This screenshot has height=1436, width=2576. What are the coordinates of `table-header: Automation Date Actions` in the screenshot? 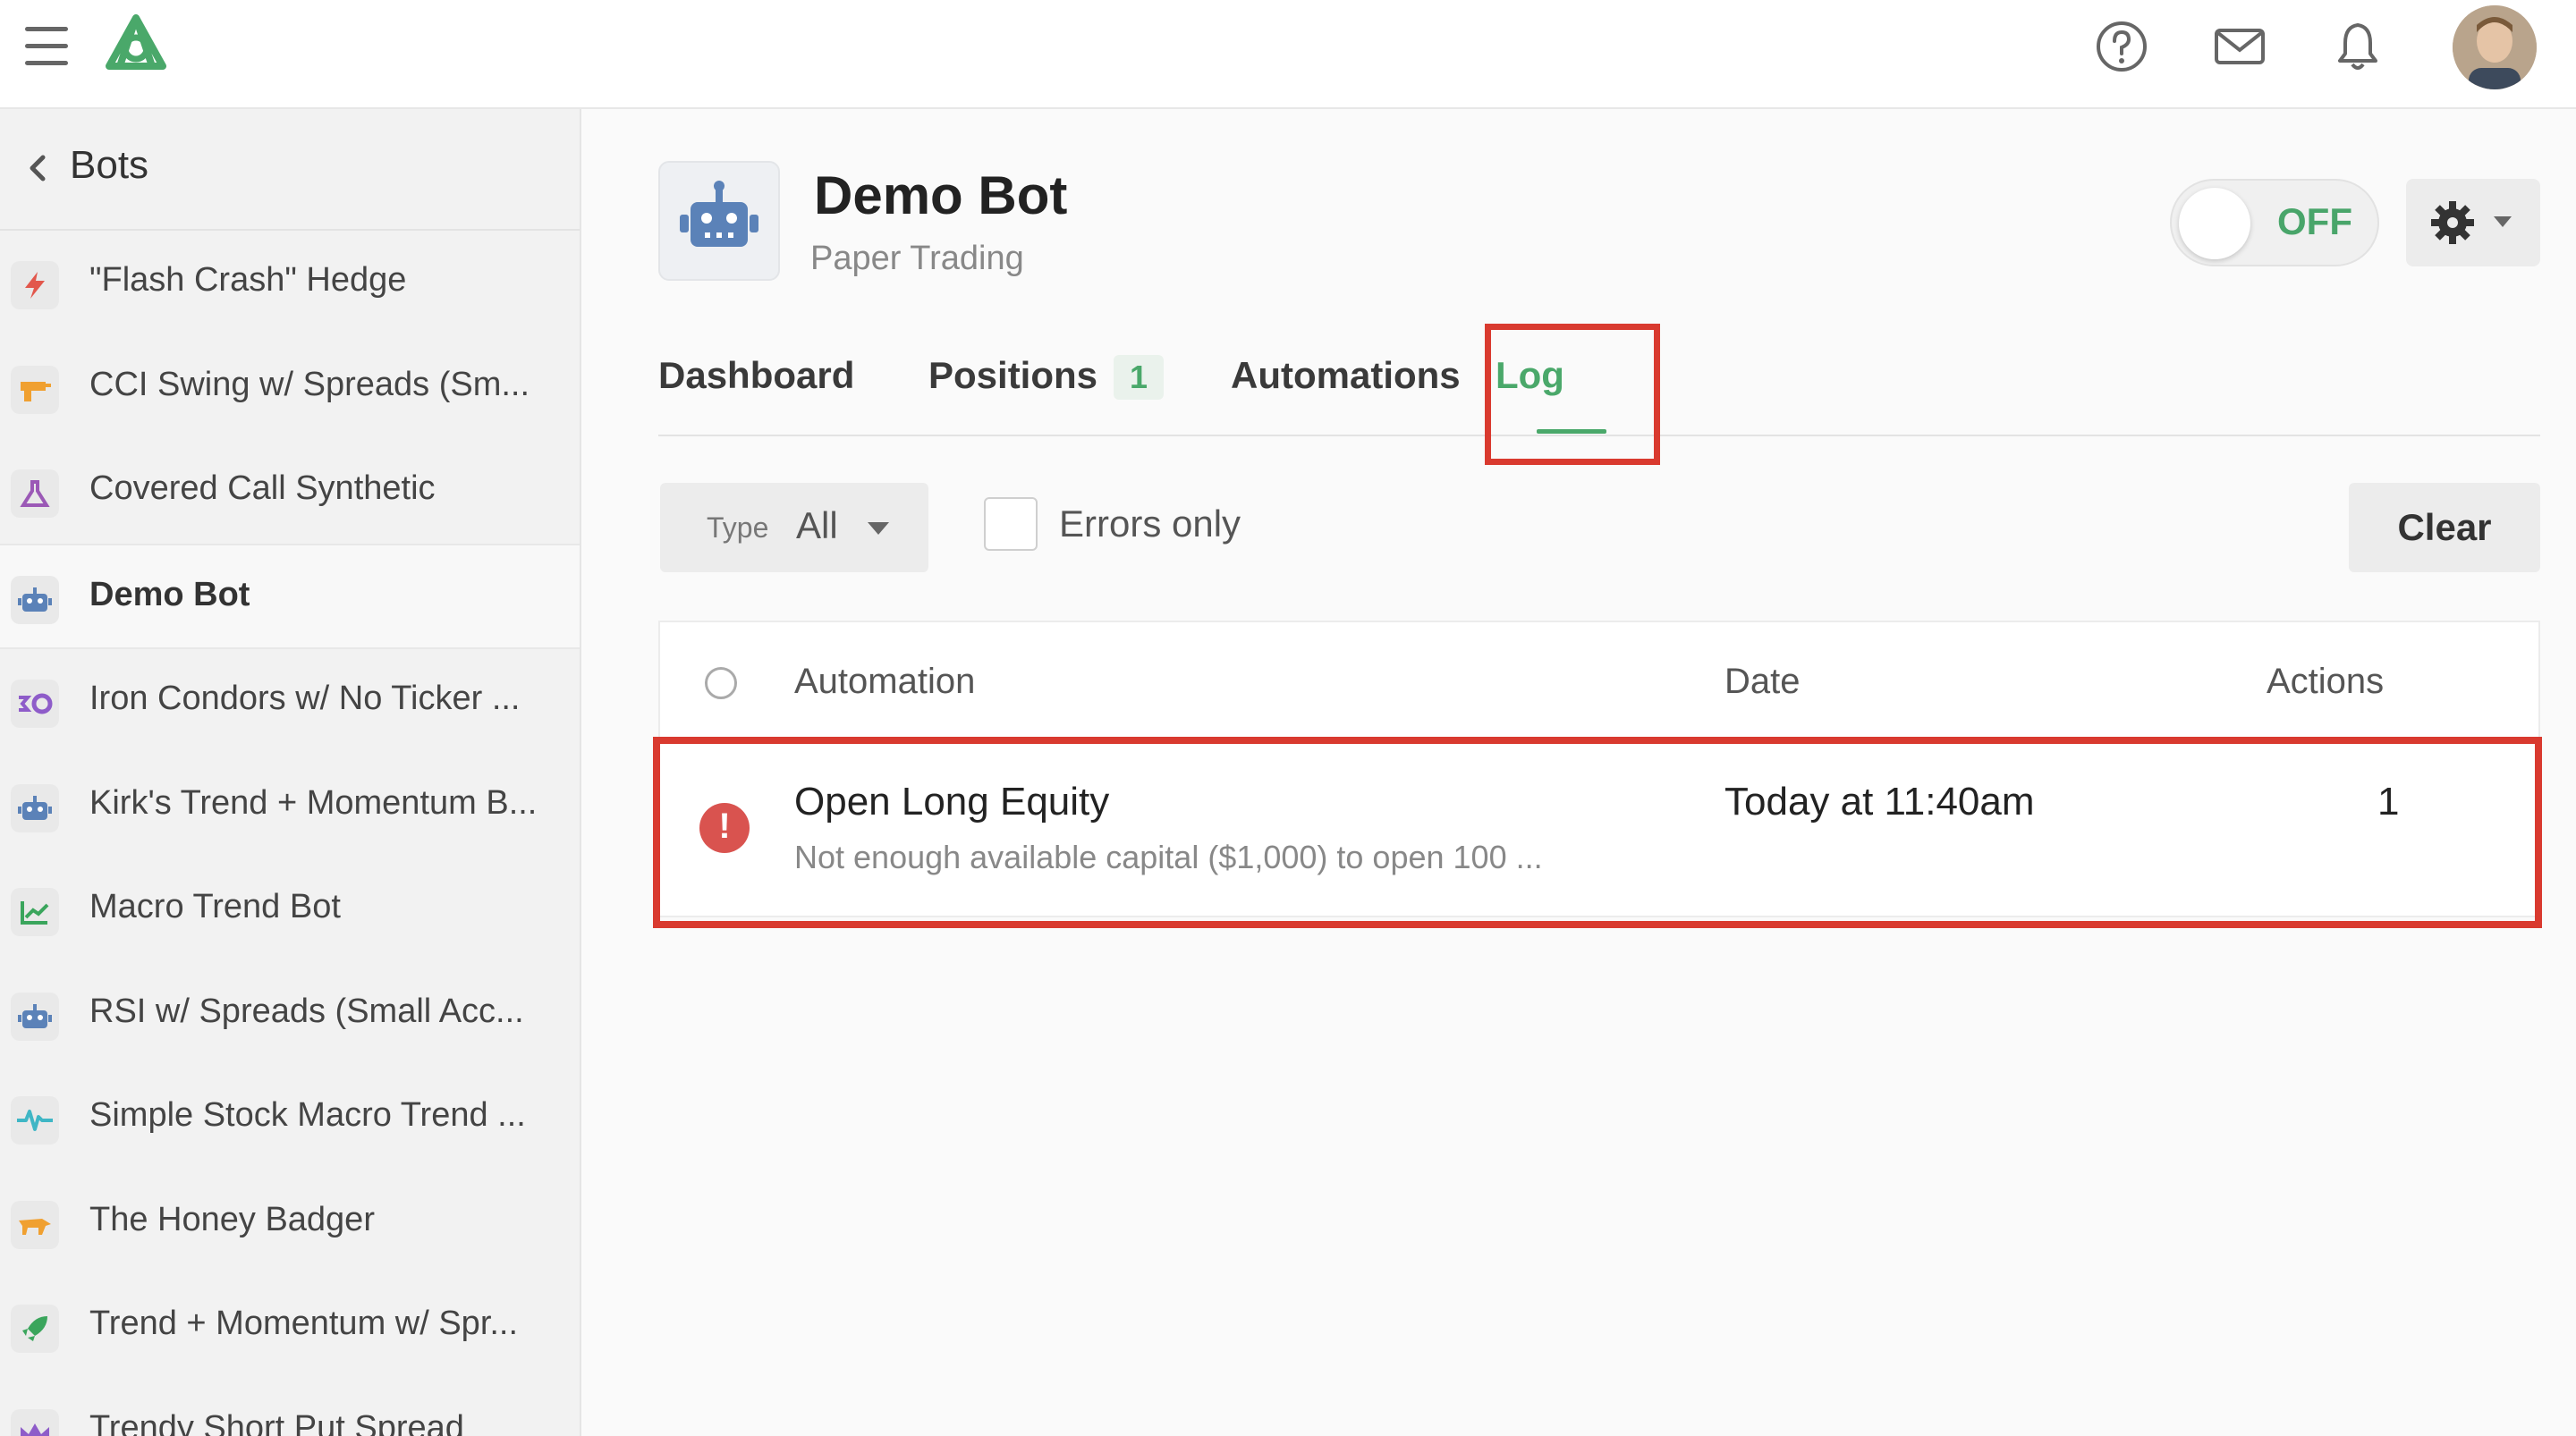 It's located at (1599, 683).